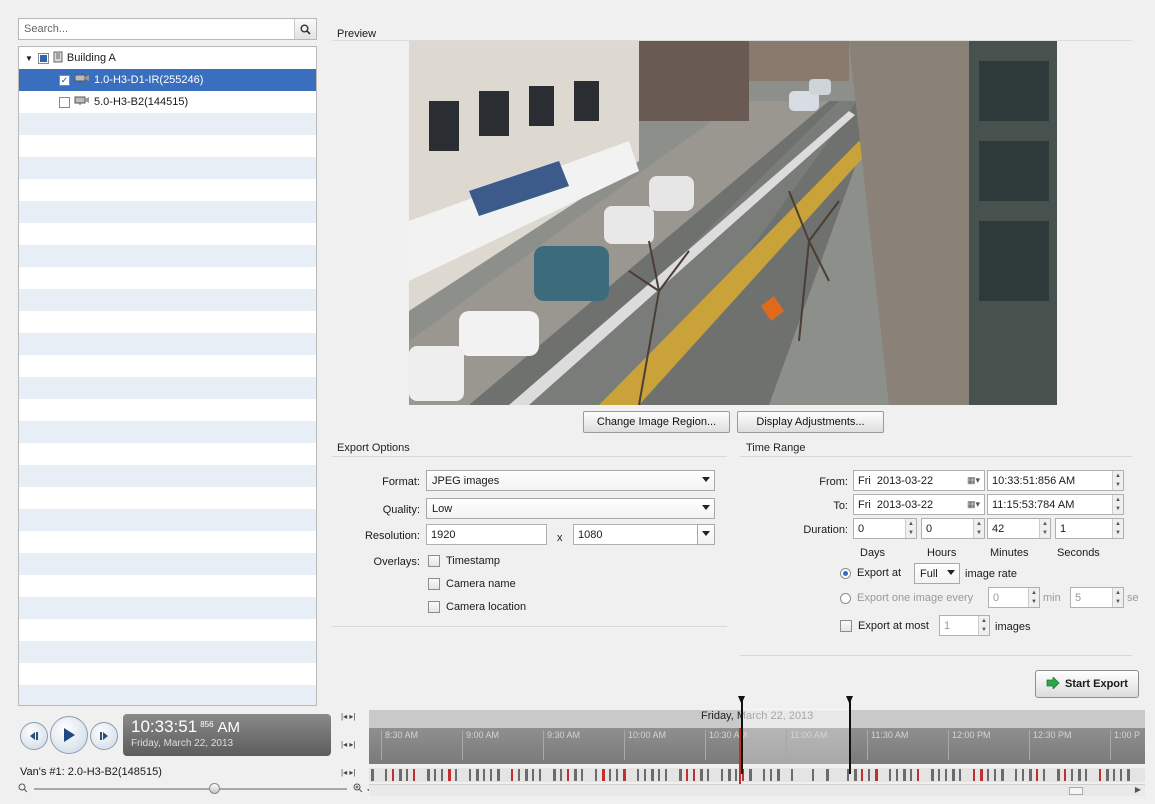  What do you see at coordinates (919, 504) in the screenshot?
I see `to-date-picker: Fri 2013-03-22 ▦▾` at bounding box center [919, 504].